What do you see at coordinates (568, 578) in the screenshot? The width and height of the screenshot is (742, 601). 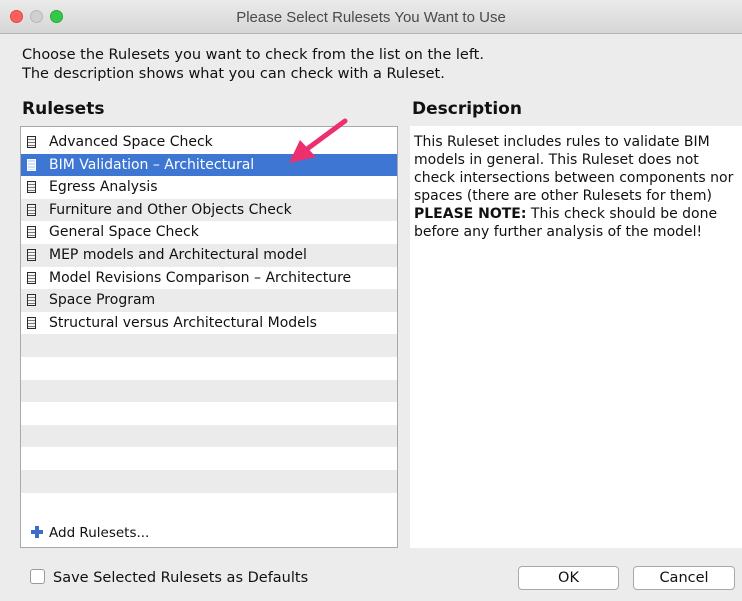 I see `ok-button: OK` at bounding box center [568, 578].